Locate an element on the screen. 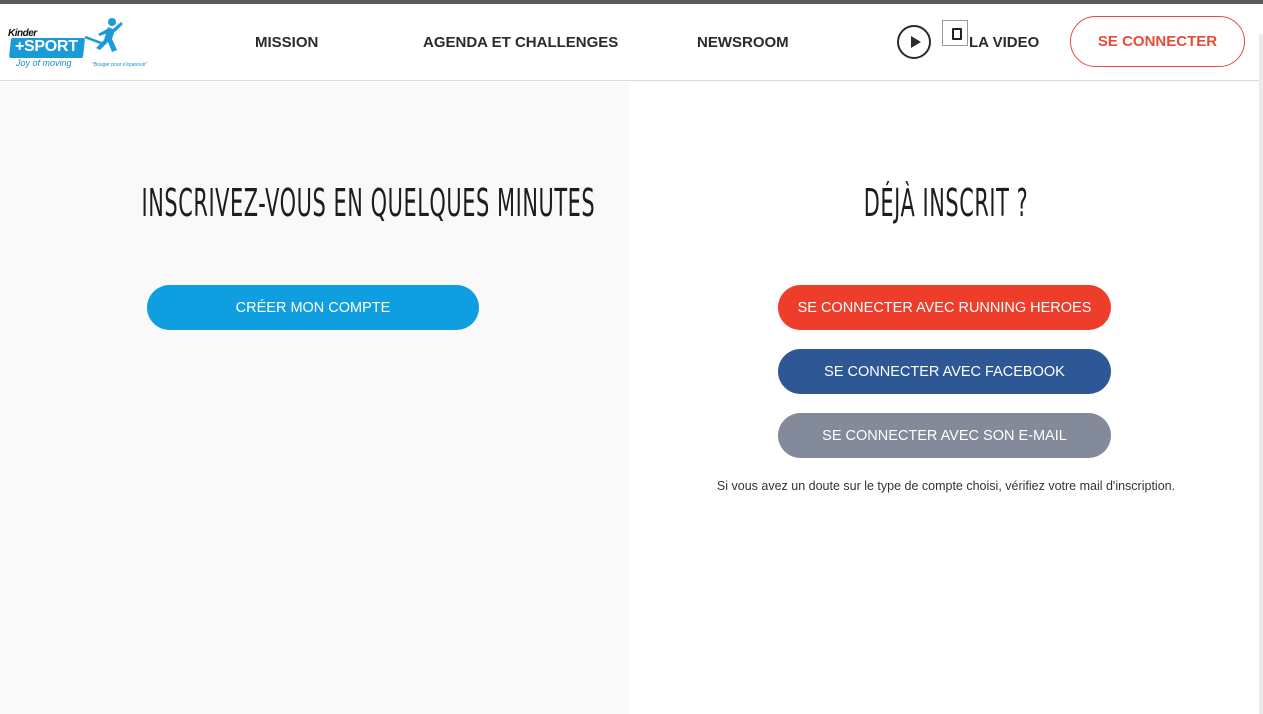 The image size is (1263, 714). logo-tagline: Joy of moving is located at coordinates (44, 63).